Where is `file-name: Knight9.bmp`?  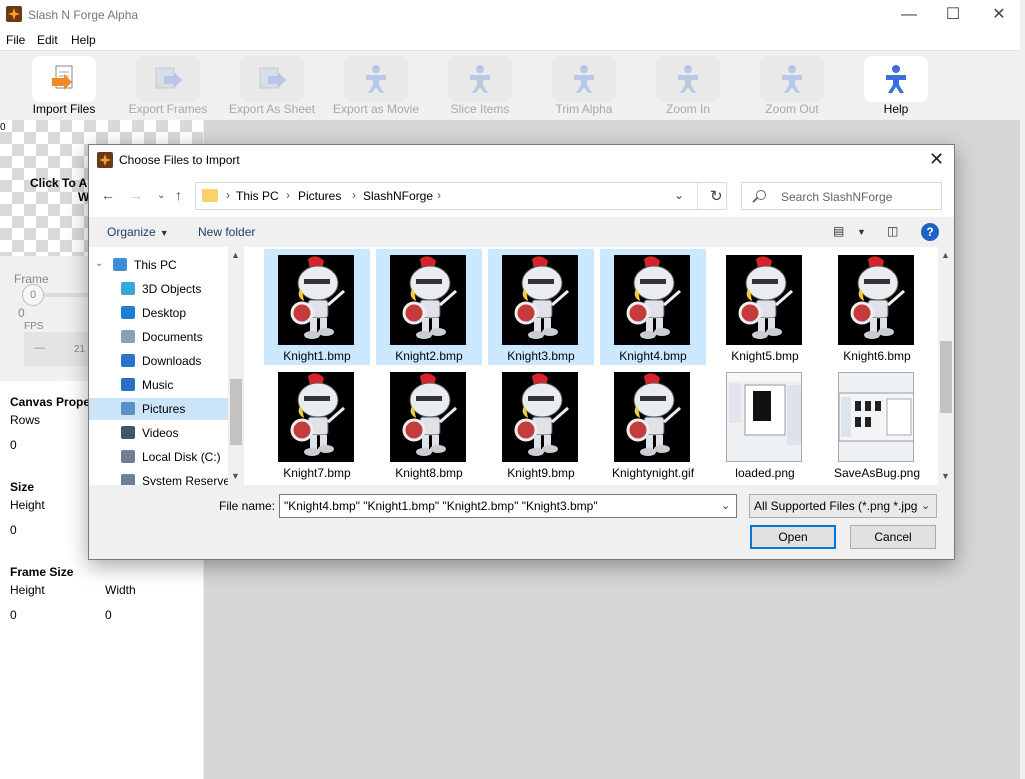 file-name: Knight9.bmp is located at coordinates (541, 473).